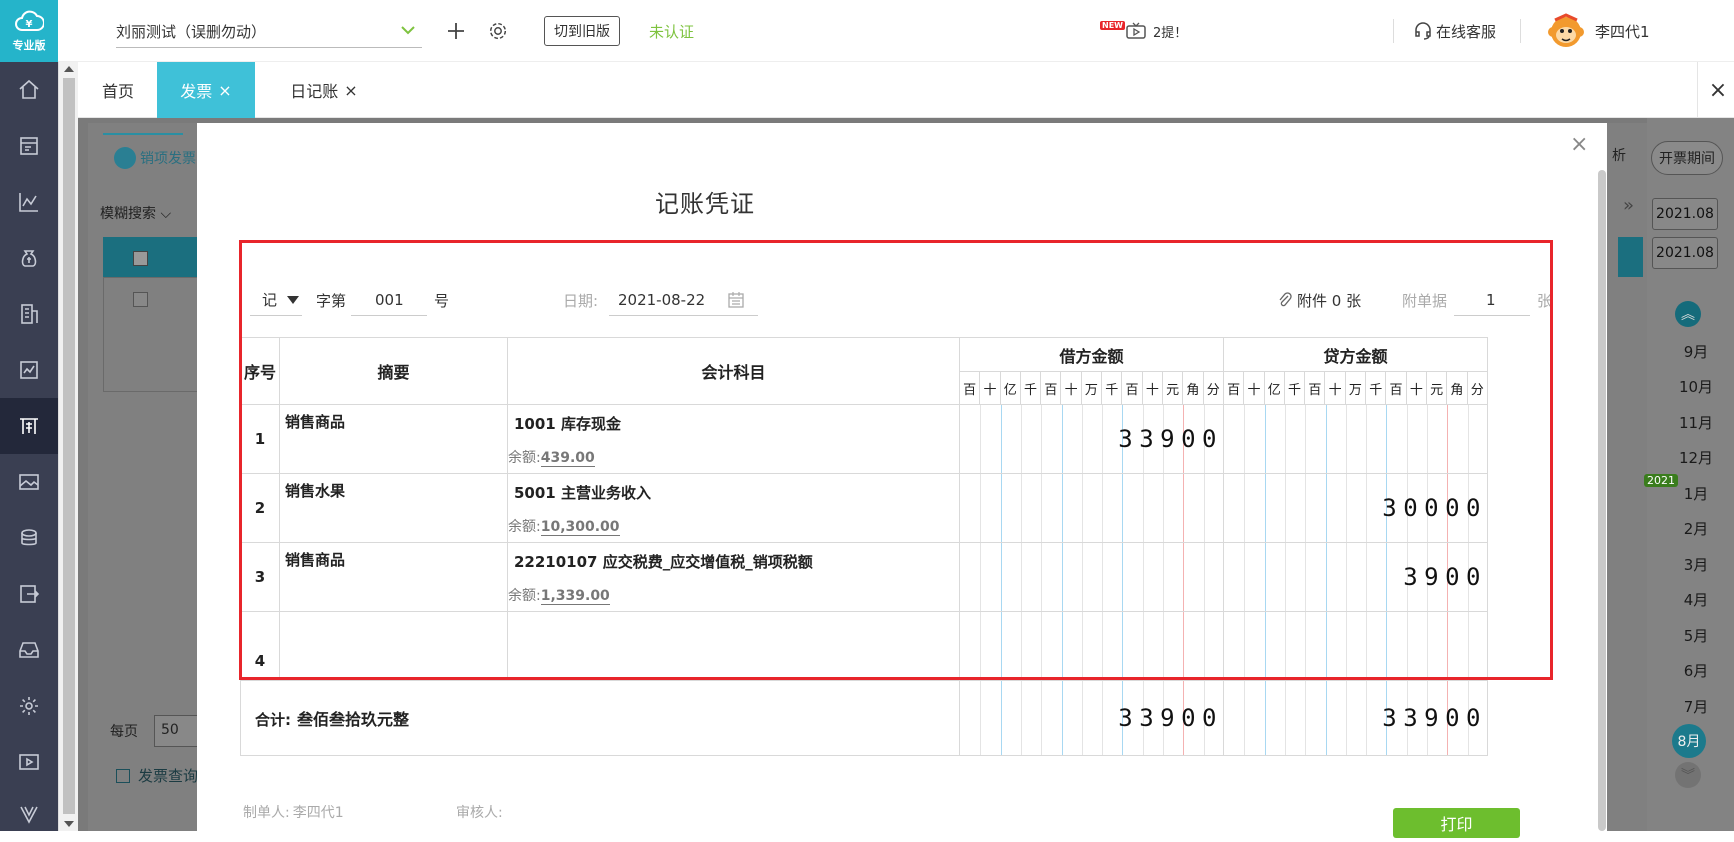  Describe the element at coordinates (324, 90) in the screenshot. I see `tab-journal: 日记账 ×` at that location.